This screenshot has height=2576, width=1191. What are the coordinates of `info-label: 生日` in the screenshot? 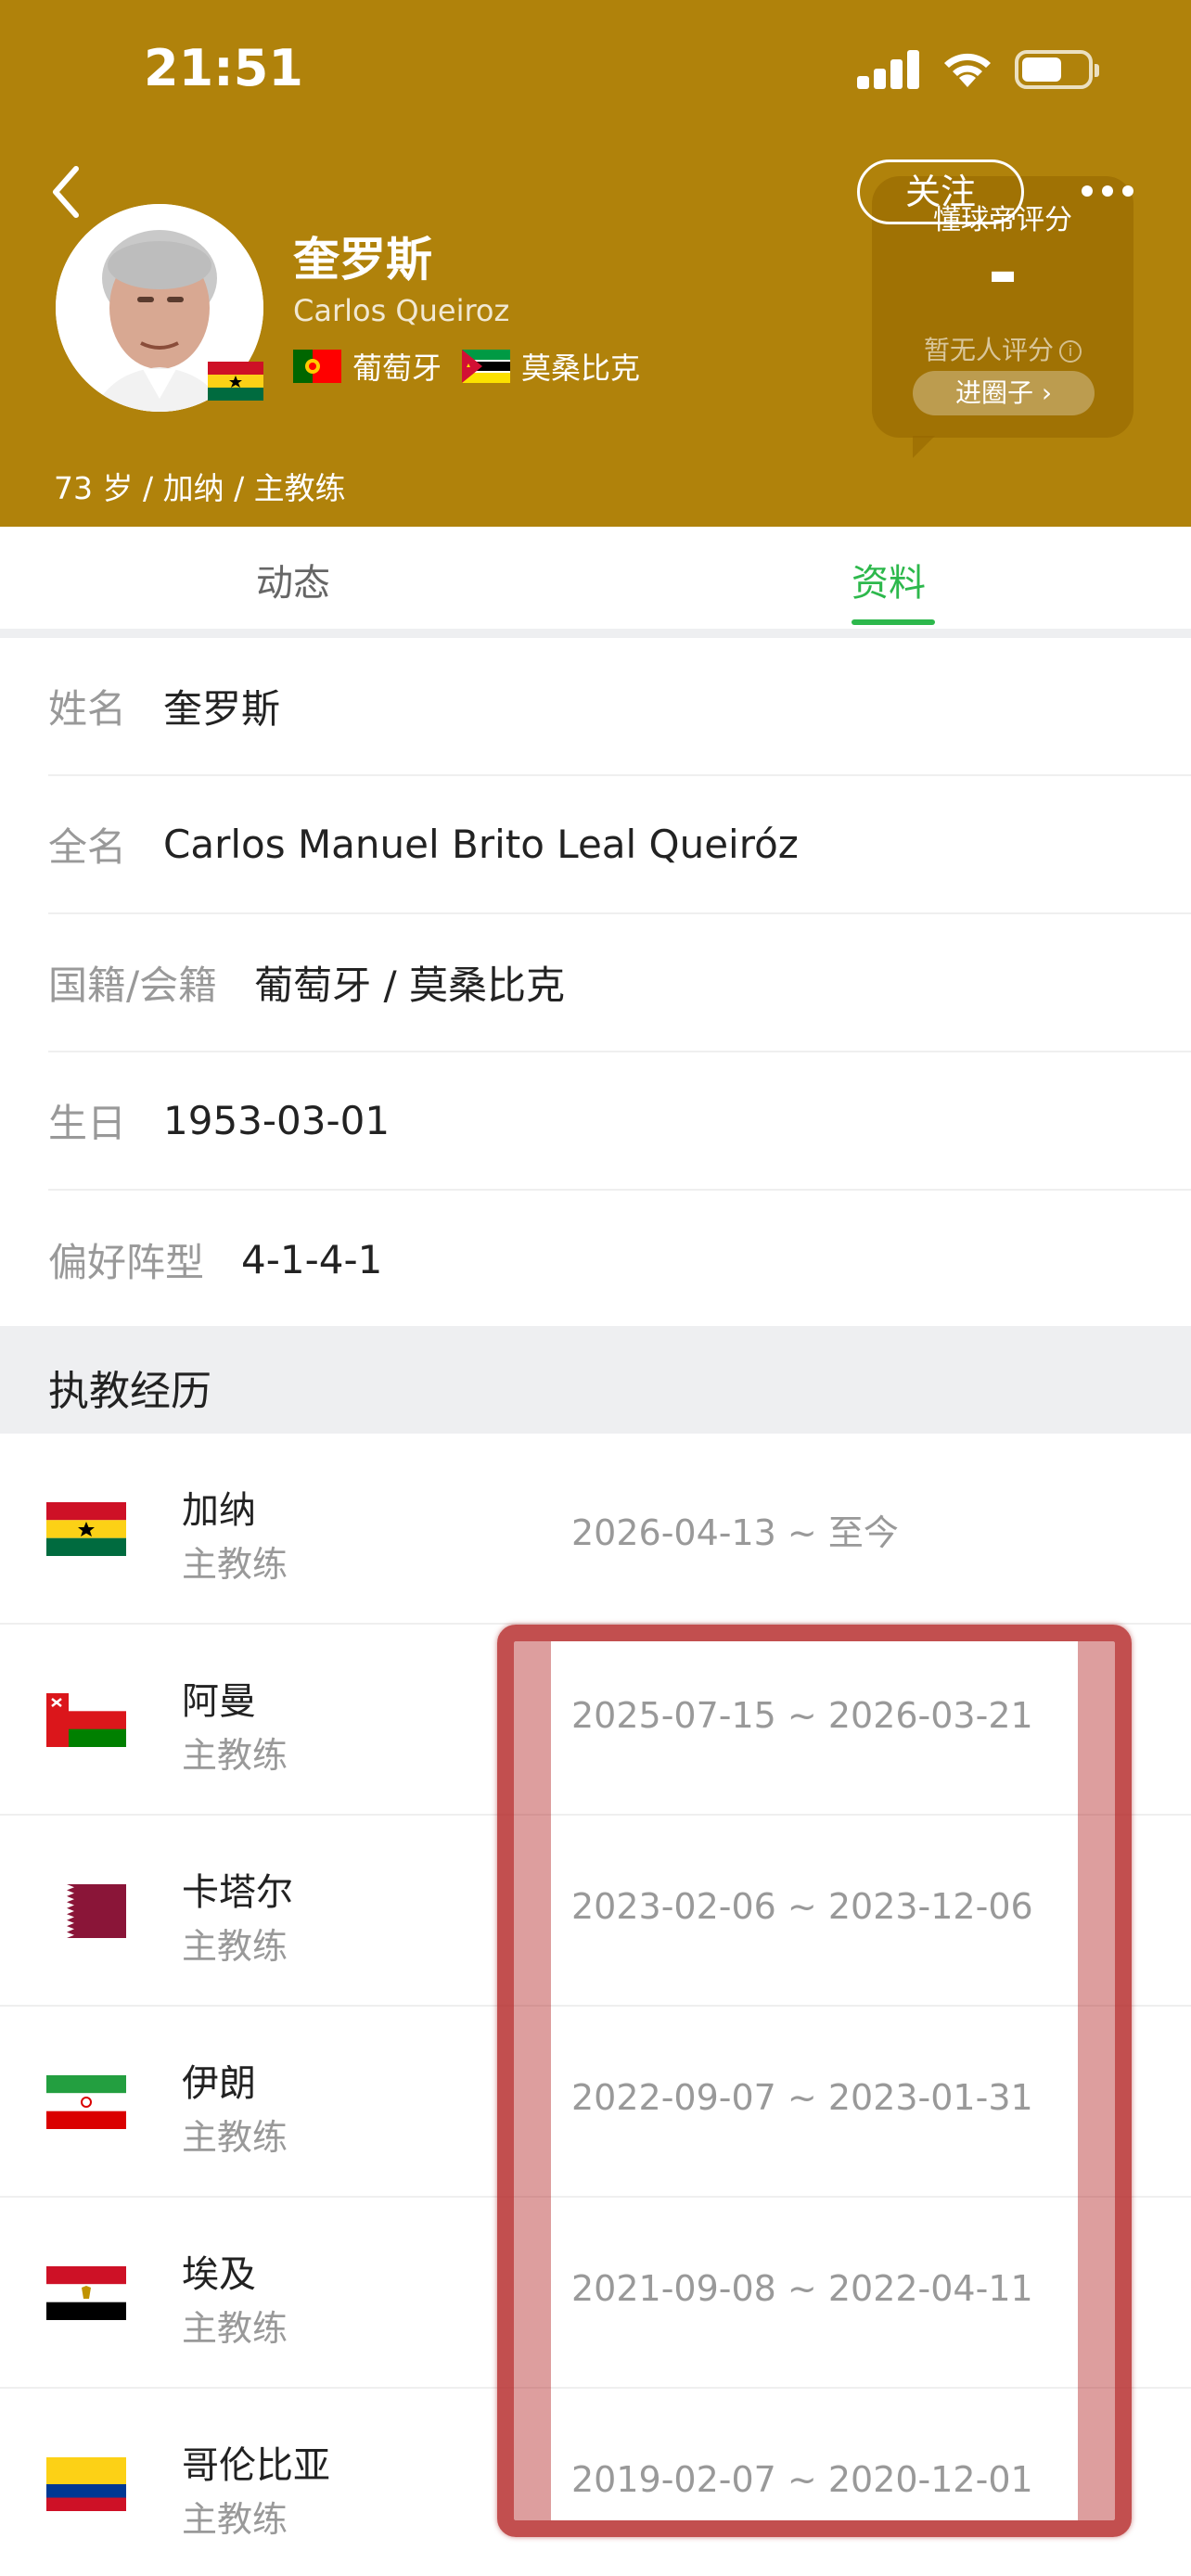 It's located at (87, 1123).